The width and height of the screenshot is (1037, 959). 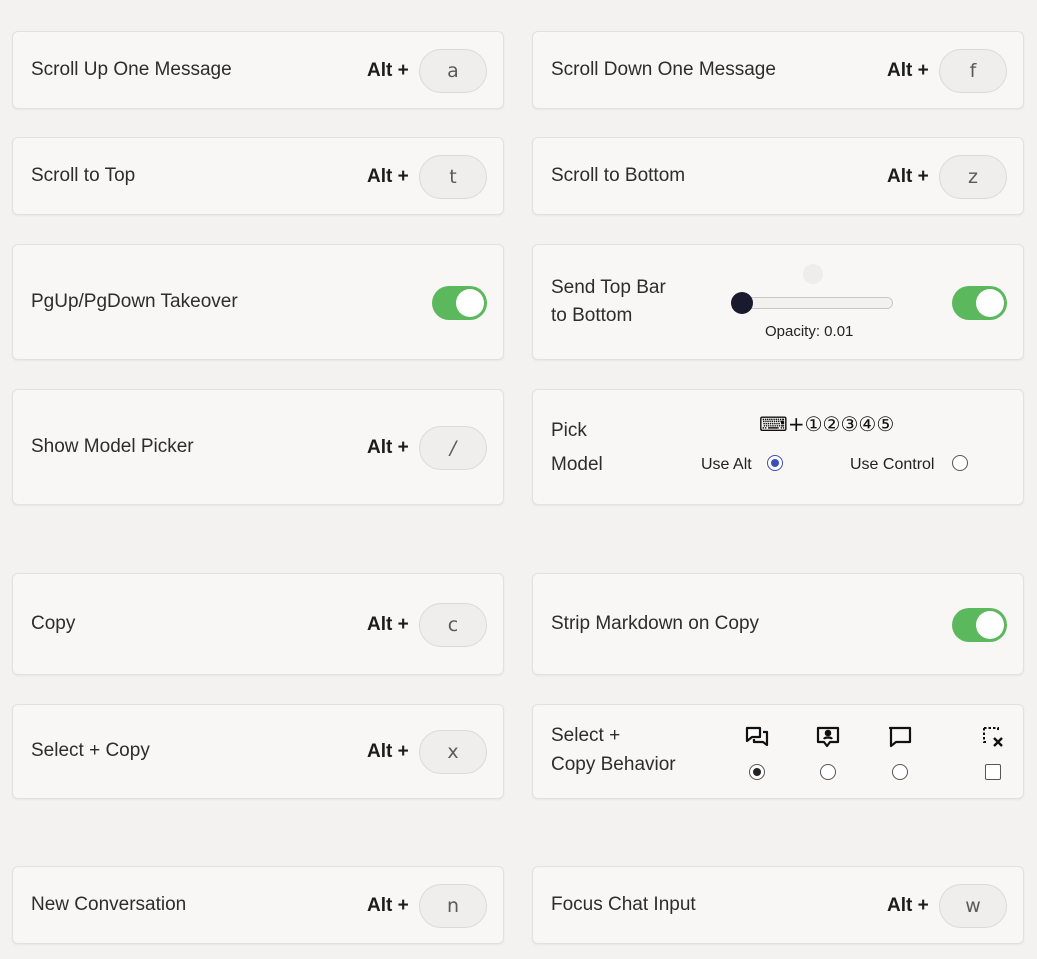 What do you see at coordinates (726, 464) in the screenshot?
I see `use-alt-label: Use Alt` at bounding box center [726, 464].